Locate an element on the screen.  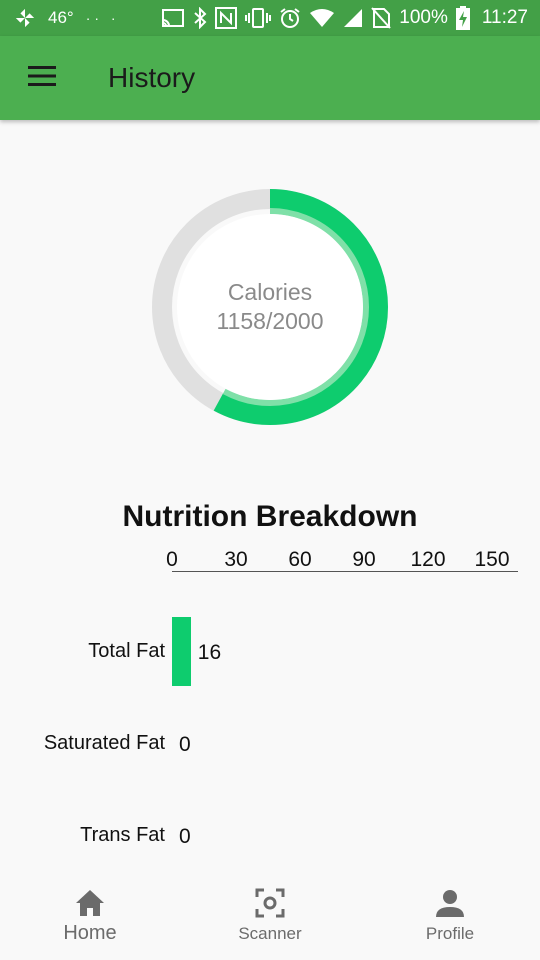
signal-icon is located at coordinates (353, 18).